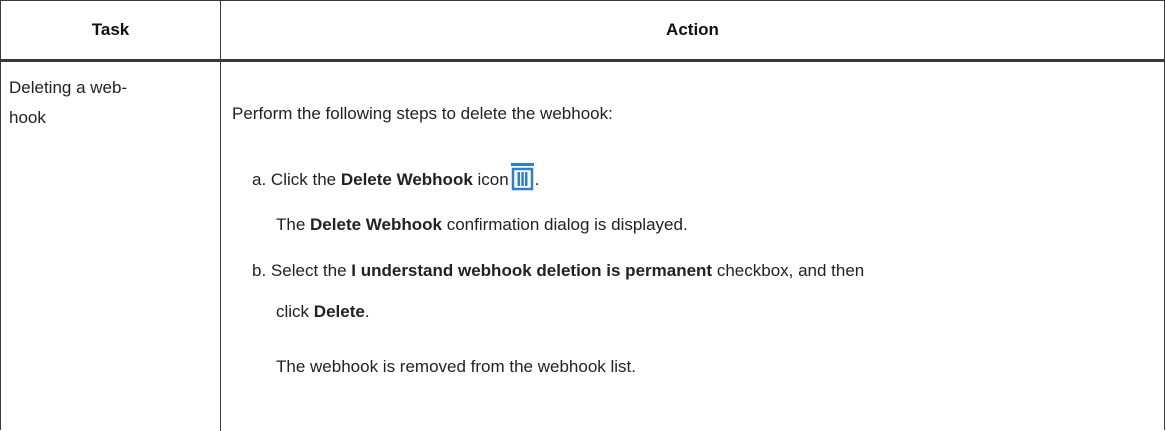 The height and width of the screenshot is (431, 1166). What do you see at coordinates (293, 311) in the screenshot?
I see `step-b-line2-pre: click` at bounding box center [293, 311].